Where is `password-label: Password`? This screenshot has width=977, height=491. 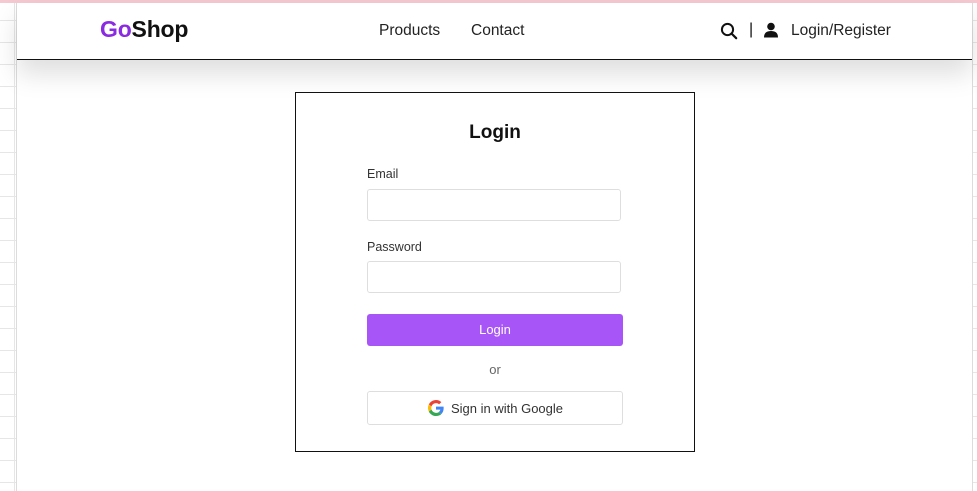
password-label: Password is located at coordinates (394, 247).